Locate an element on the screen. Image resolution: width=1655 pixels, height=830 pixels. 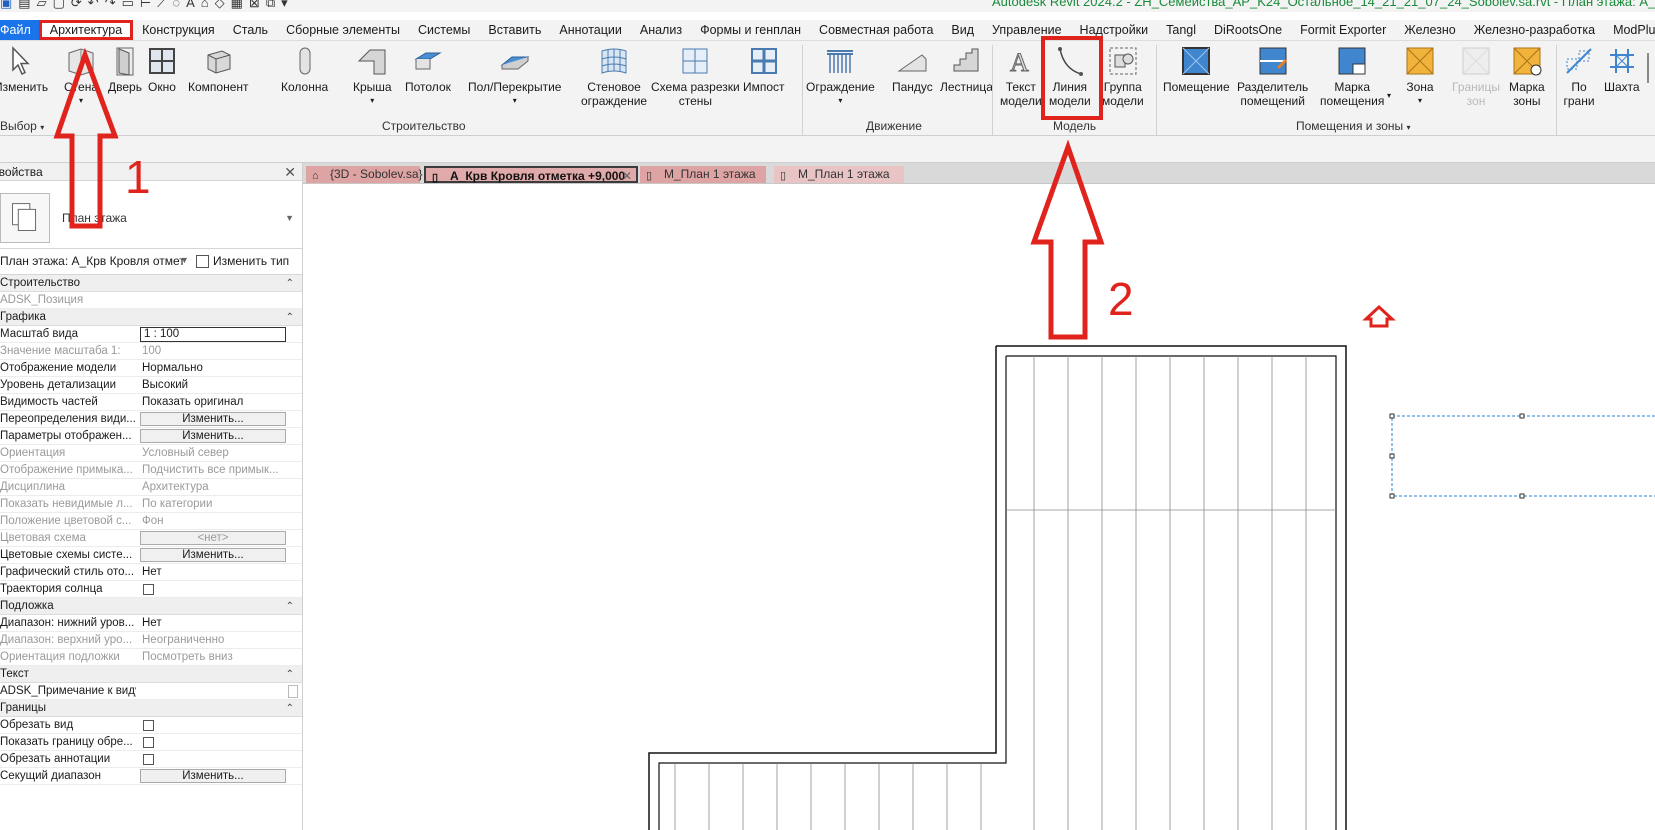
red-arrow-1-icon is located at coordinates (86, 138).